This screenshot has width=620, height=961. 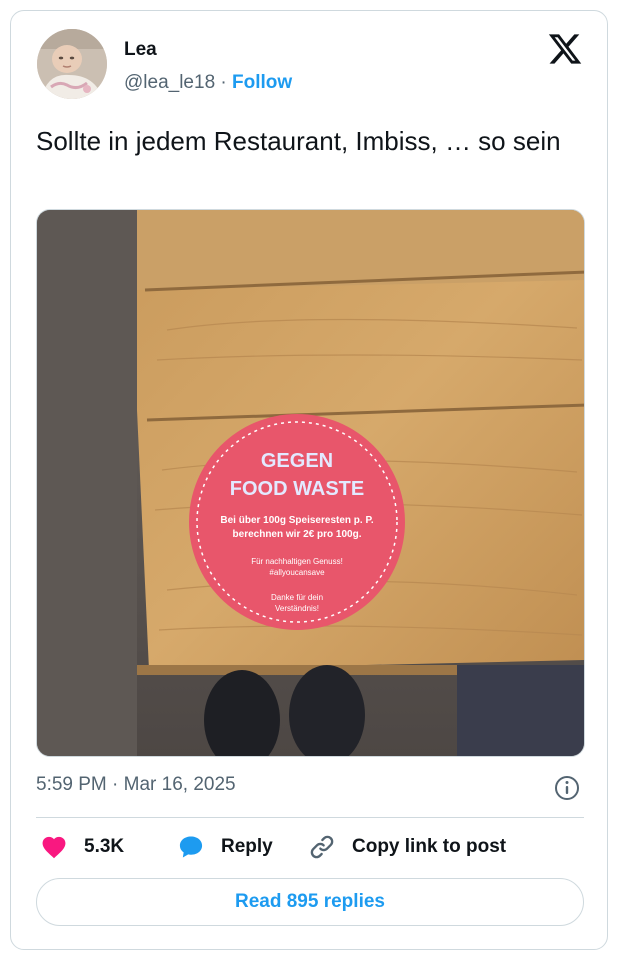 I want to click on heart-icon, so click(x=54, y=847).